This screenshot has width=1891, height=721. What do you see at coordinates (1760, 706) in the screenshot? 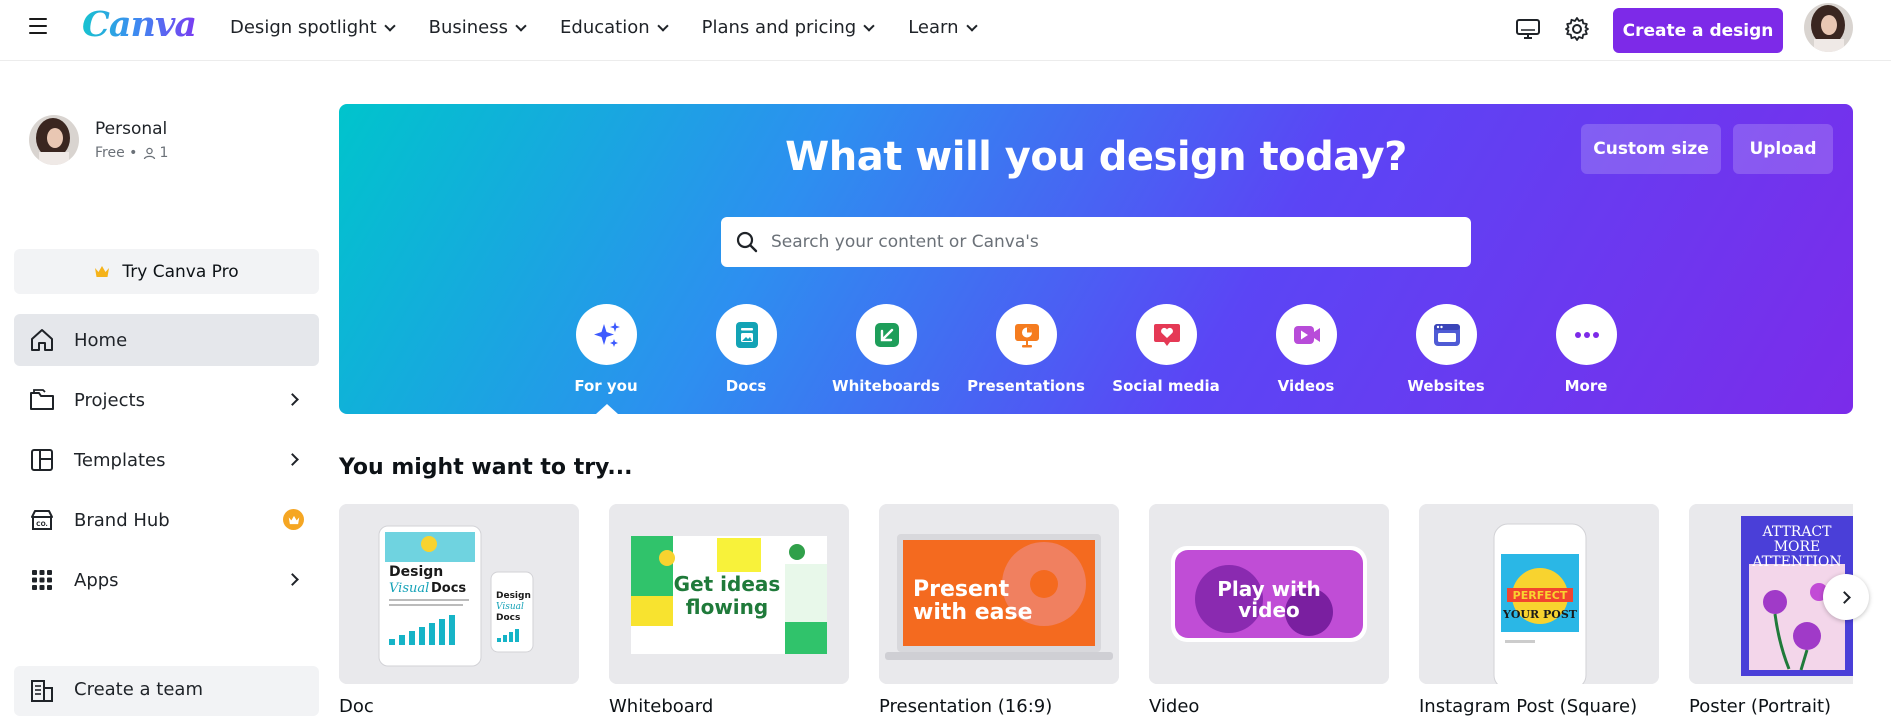
I see `card-label: Poster (Portrait)` at bounding box center [1760, 706].